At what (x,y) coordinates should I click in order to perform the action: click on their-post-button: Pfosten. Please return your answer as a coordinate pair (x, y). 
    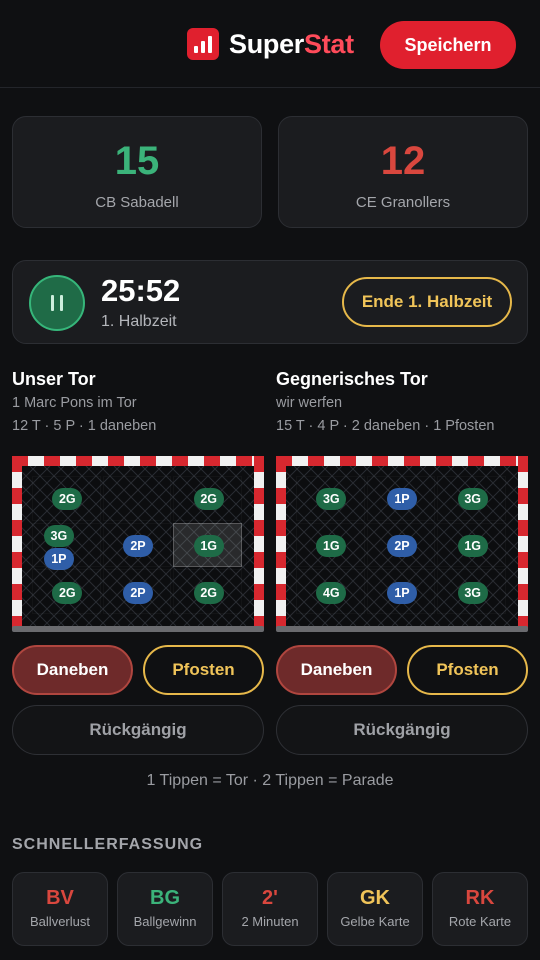
    Looking at the image, I should click on (467, 670).